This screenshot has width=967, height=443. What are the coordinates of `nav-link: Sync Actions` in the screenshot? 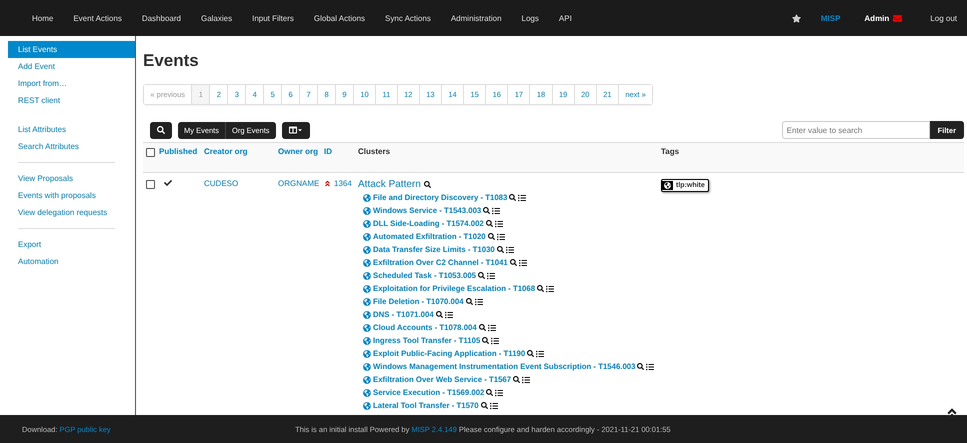 It's located at (408, 18).